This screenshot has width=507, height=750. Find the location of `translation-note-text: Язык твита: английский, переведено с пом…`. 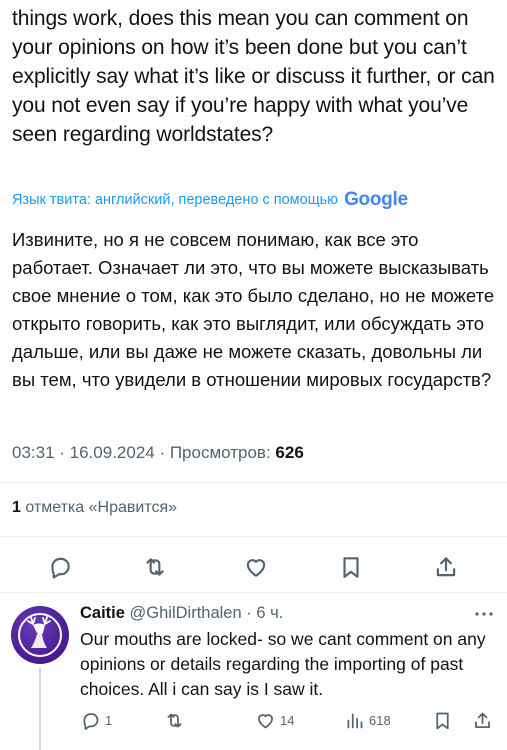

translation-note-text: Язык твита: английский, переведено с пом… is located at coordinates (175, 200).